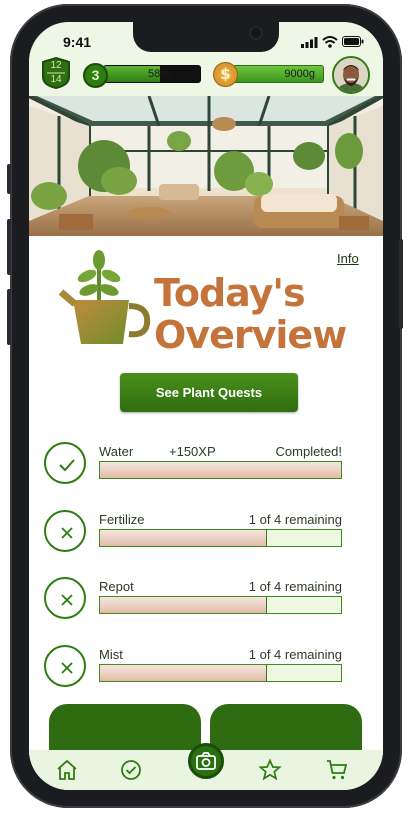 The height and width of the screenshot is (813, 412). Describe the element at coordinates (256, 33) in the screenshot. I see `front-camera` at that location.